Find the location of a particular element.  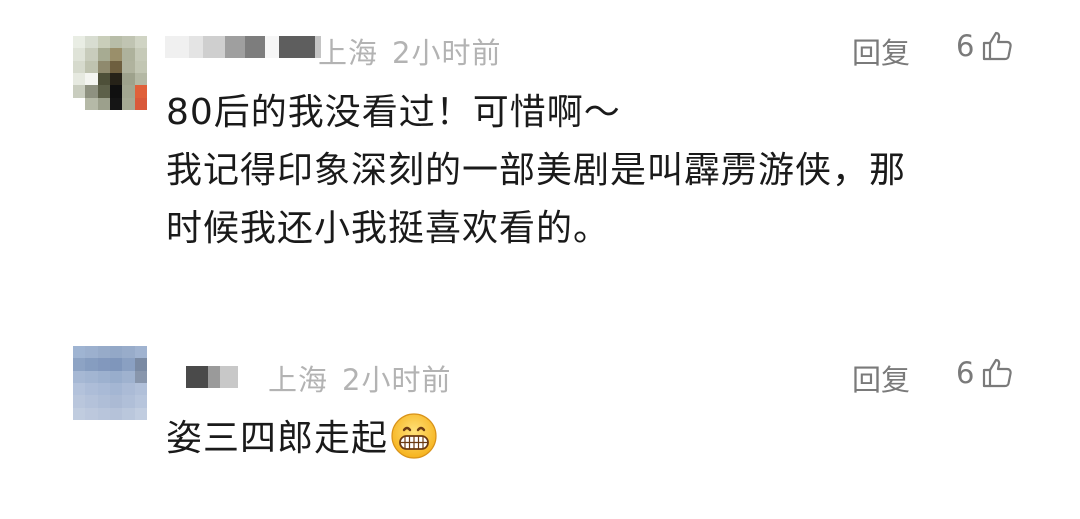

comment-text: 姿三四郎走起 is located at coordinates (596, 439).